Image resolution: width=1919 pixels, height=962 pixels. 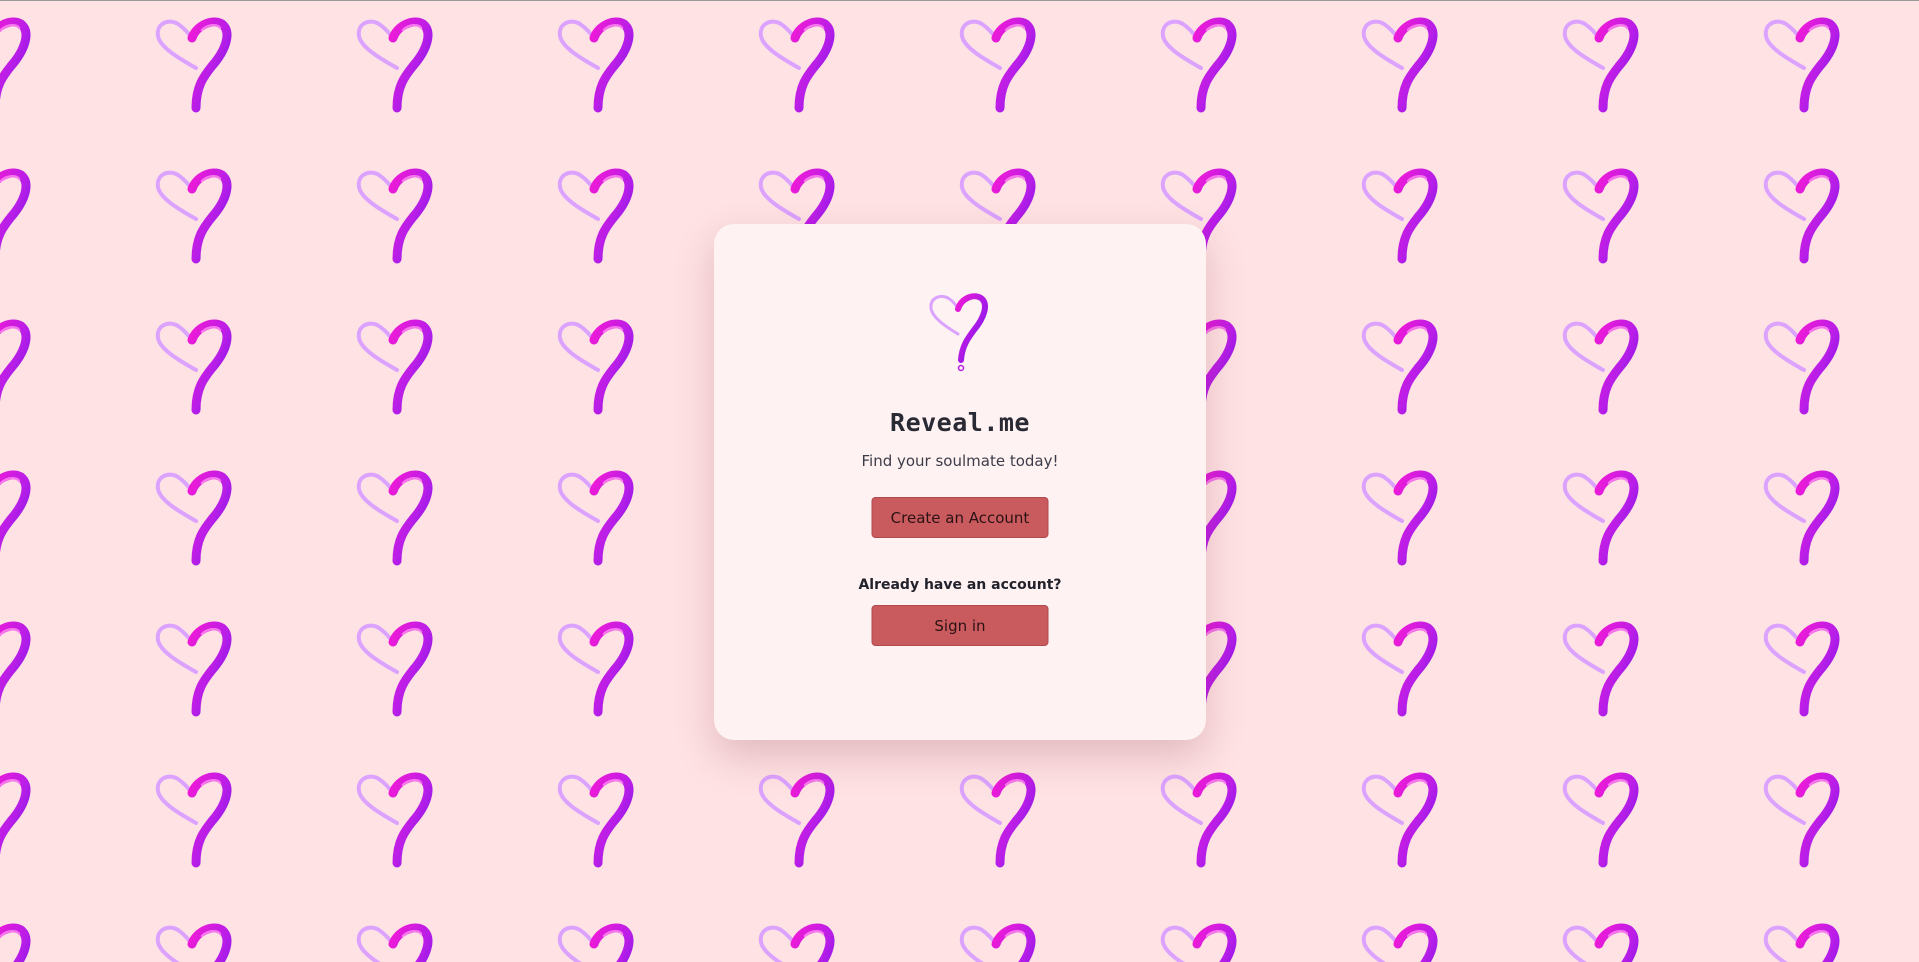 What do you see at coordinates (960, 625) in the screenshot?
I see `sign-in-button: Sign in` at bounding box center [960, 625].